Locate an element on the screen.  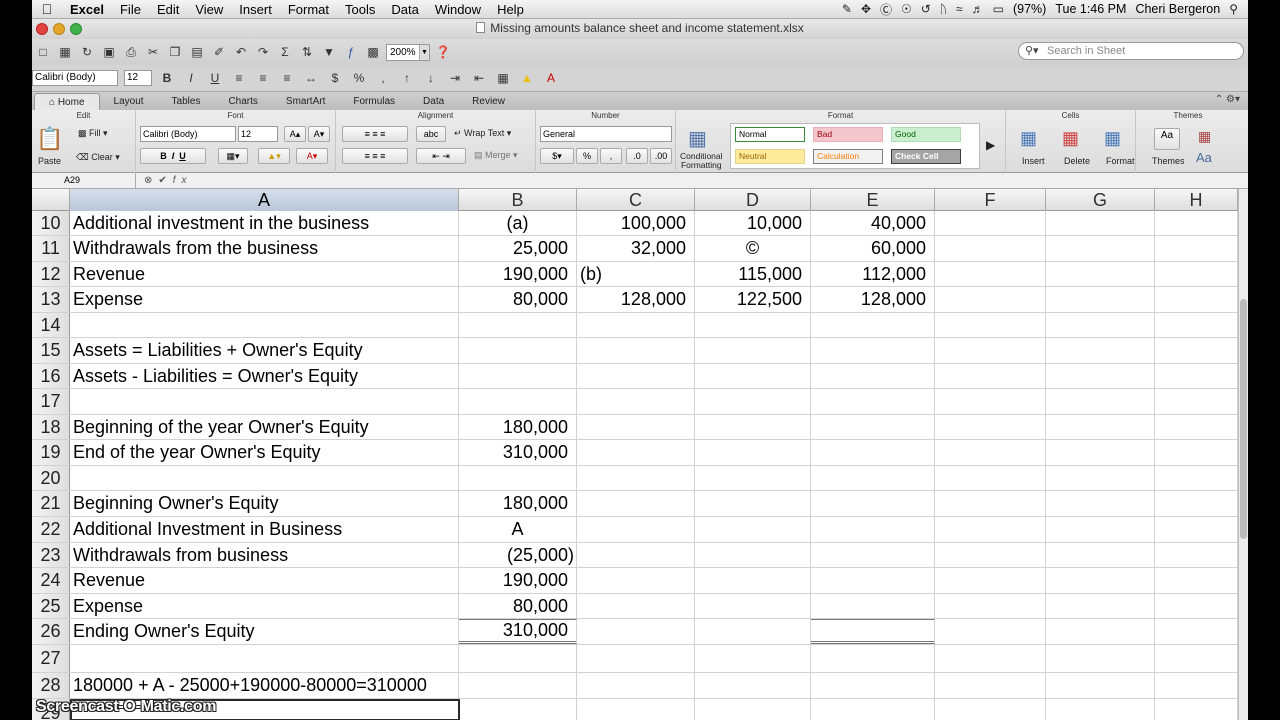
cell-a14 is located at coordinates (264, 325).